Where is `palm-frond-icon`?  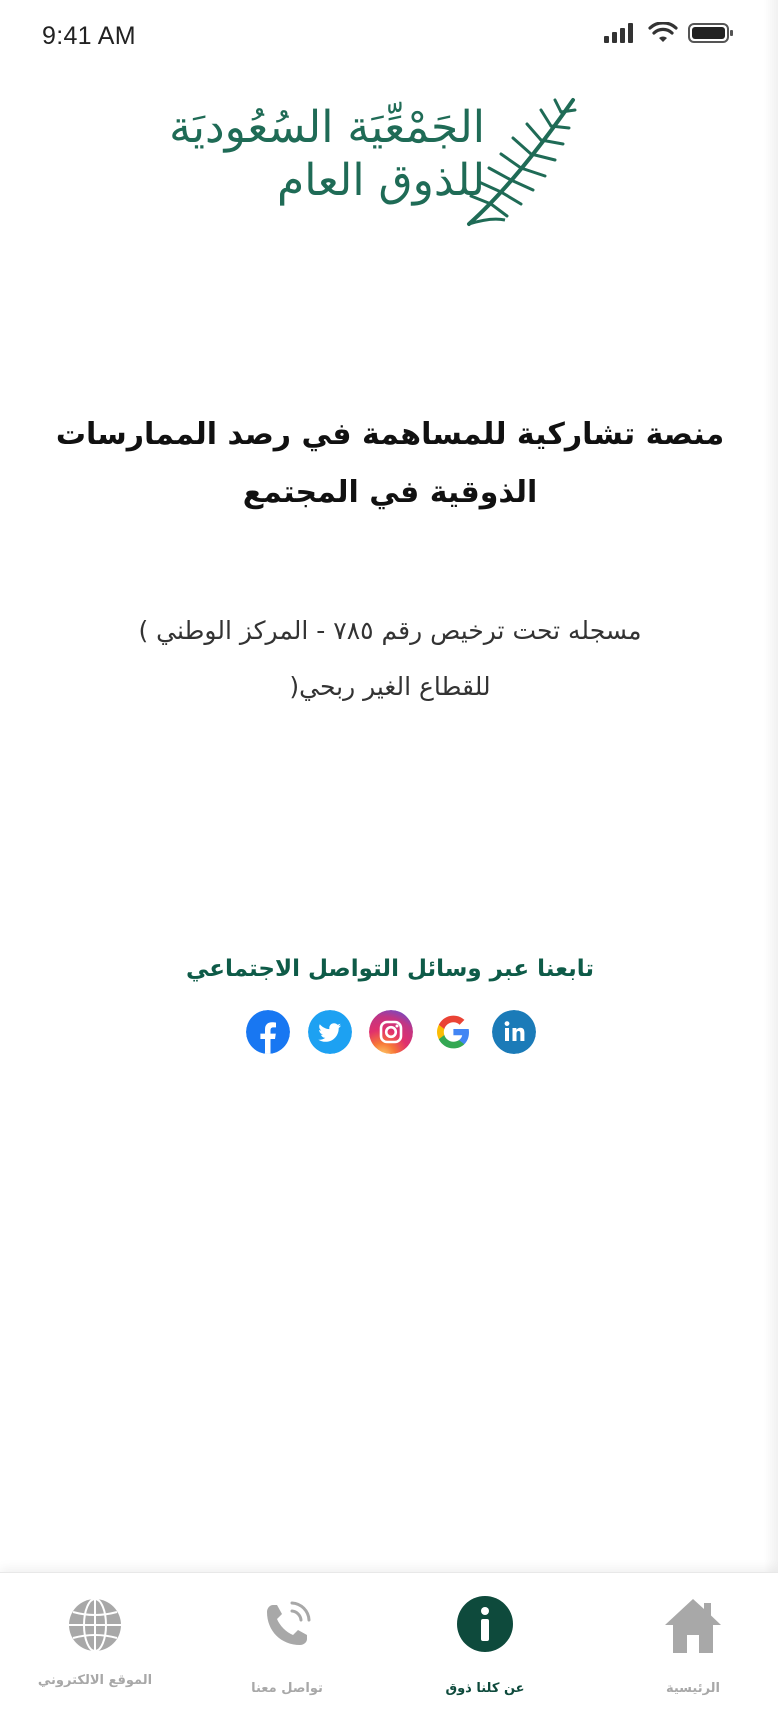 palm-frond-icon is located at coordinates (523, 164).